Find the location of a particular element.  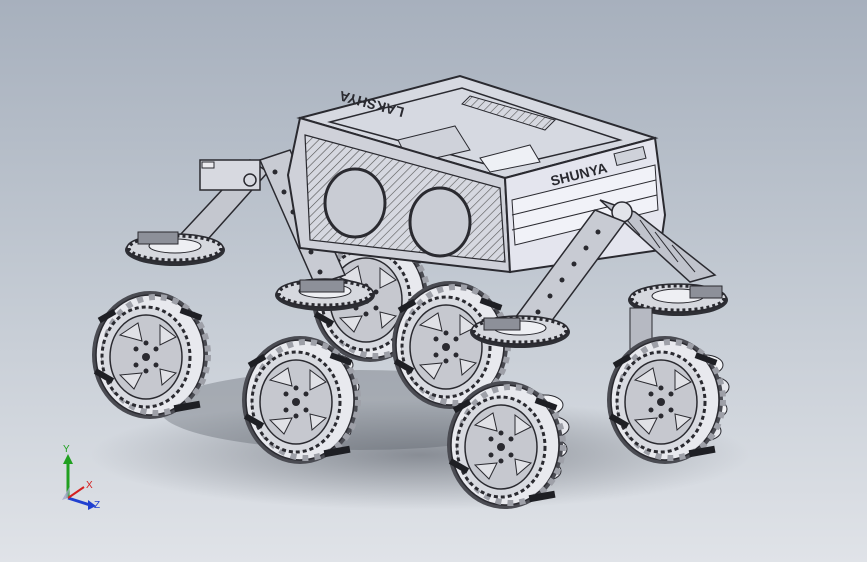

y-axis-label: Y is located at coordinates (66, 449).